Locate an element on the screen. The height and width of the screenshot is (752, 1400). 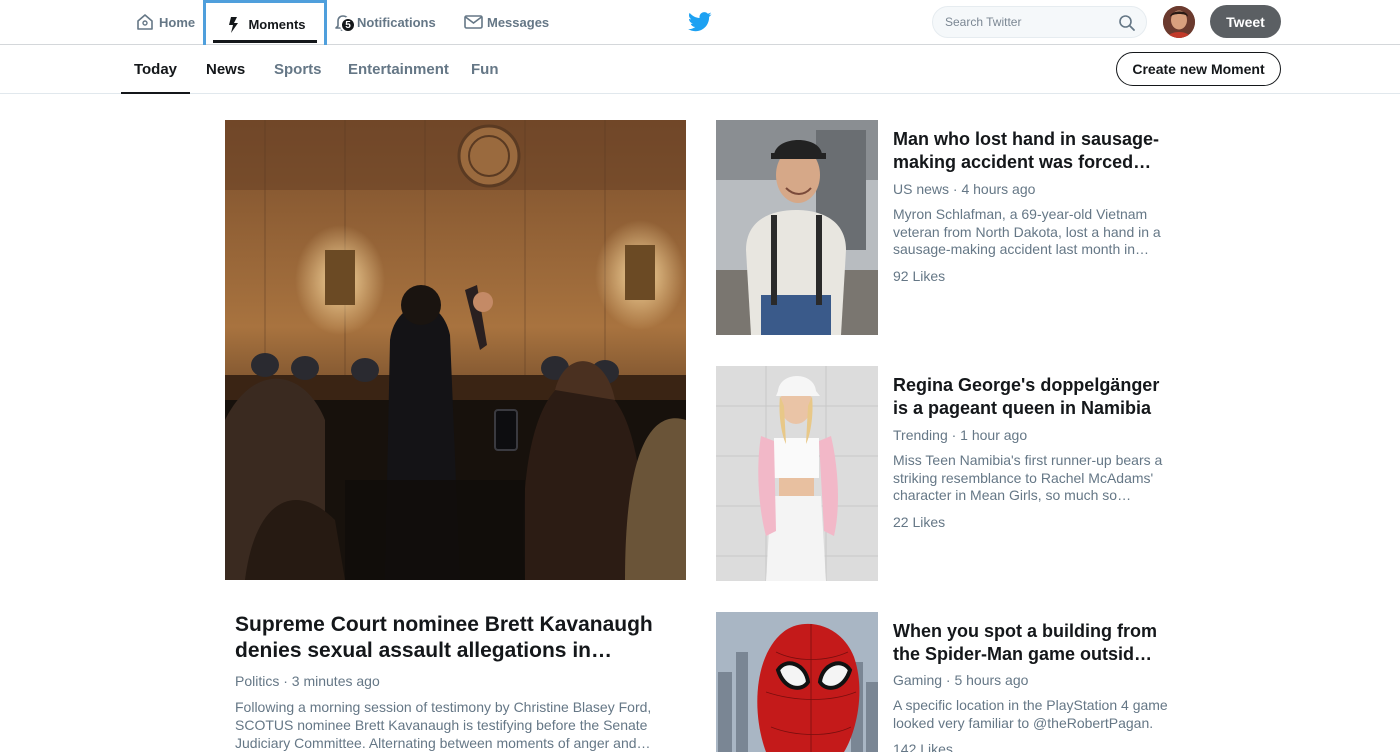
tab-fun: Fun is located at coordinates (485, 69).